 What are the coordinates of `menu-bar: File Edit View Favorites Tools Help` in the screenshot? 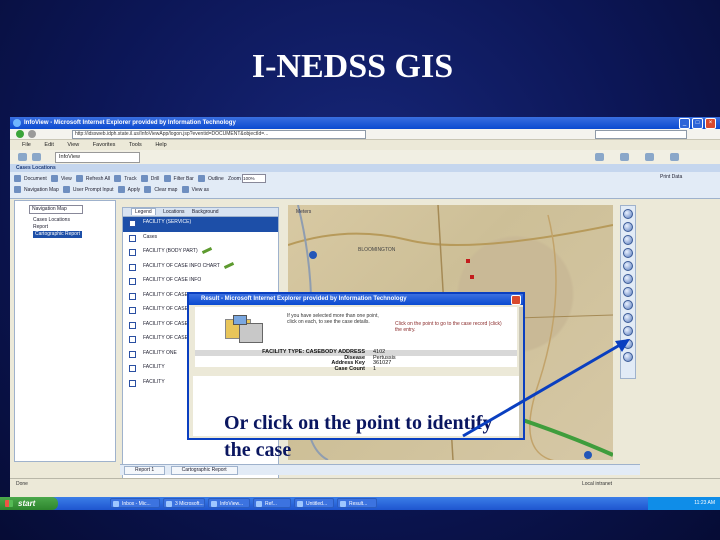 It's located at (365, 145).